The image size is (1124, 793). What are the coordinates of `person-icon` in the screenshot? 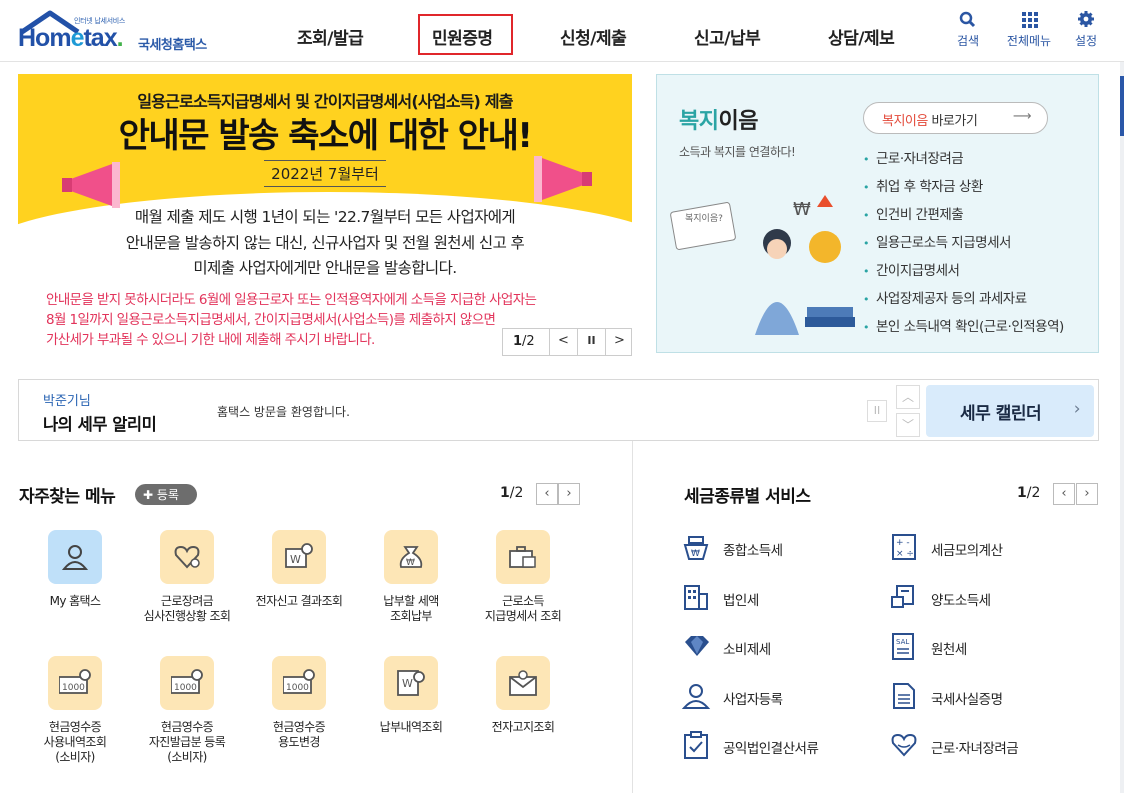 It's located at (75, 557).